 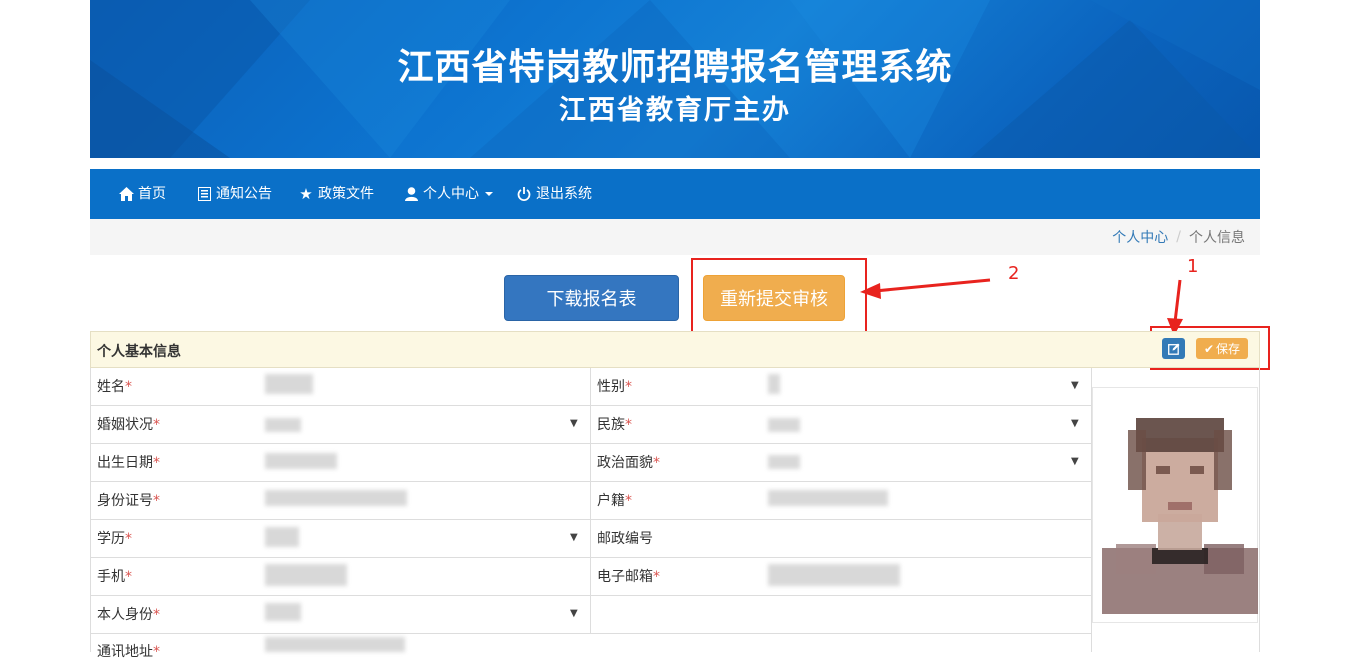 I want to click on address-label: 通讯地址*, so click(x=128, y=652).